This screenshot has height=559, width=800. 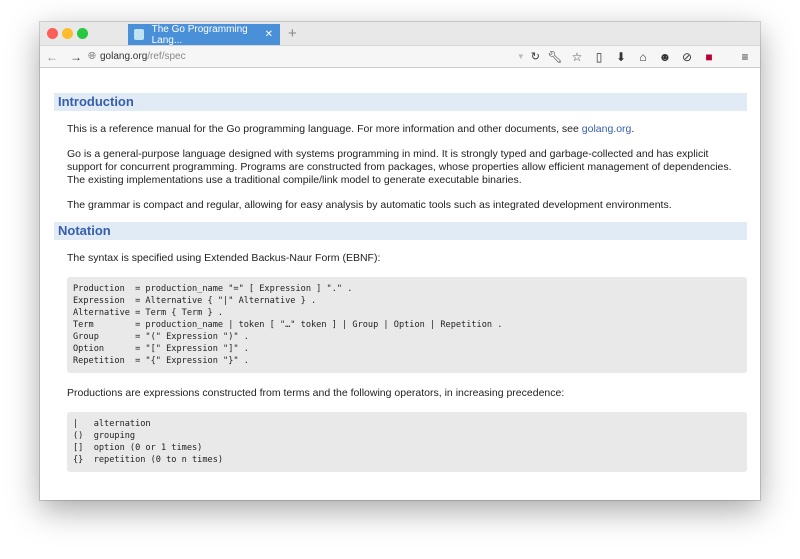 I want to click on wrench-icon: 🔧︎, so click(x=555, y=57).